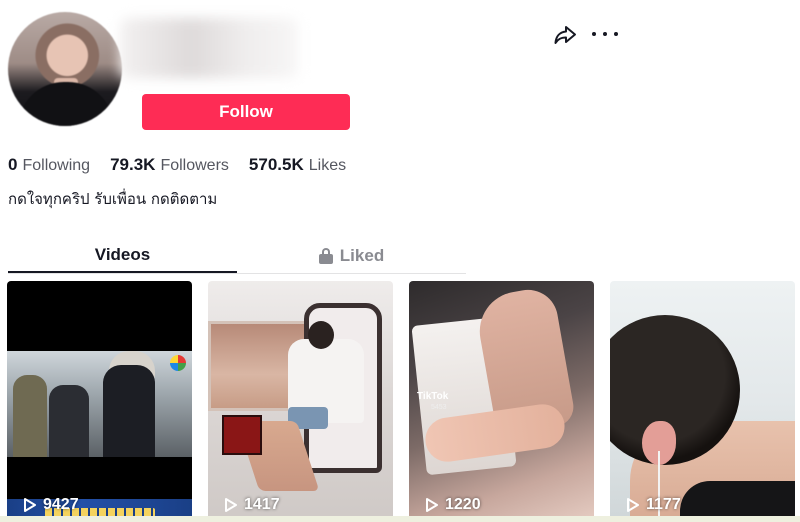  Describe the element at coordinates (400, 519) in the screenshot. I see `bottom-strip` at that location.